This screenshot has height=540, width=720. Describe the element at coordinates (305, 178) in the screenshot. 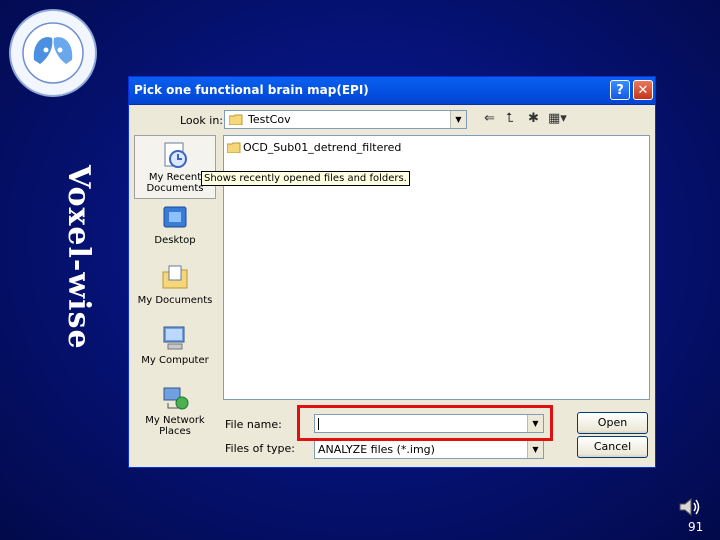

I see `tooltip: Shows recently opened files and folders.` at that location.